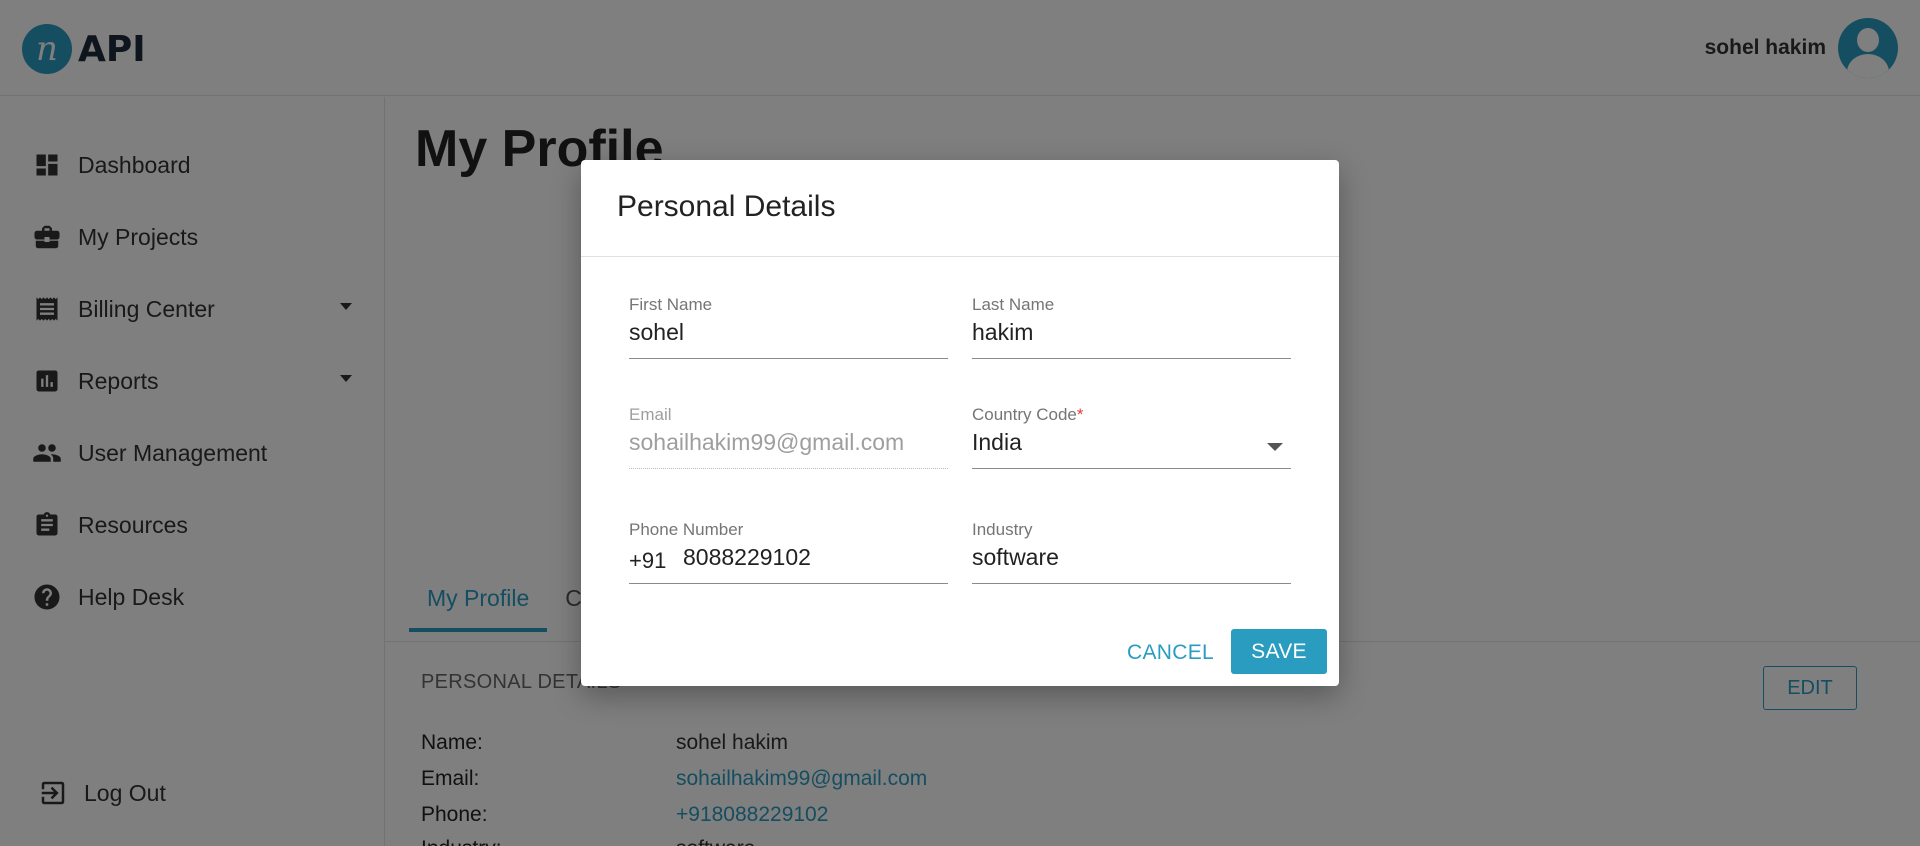  I want to click on cancel-button: CANCEL, so click(1170, 653).